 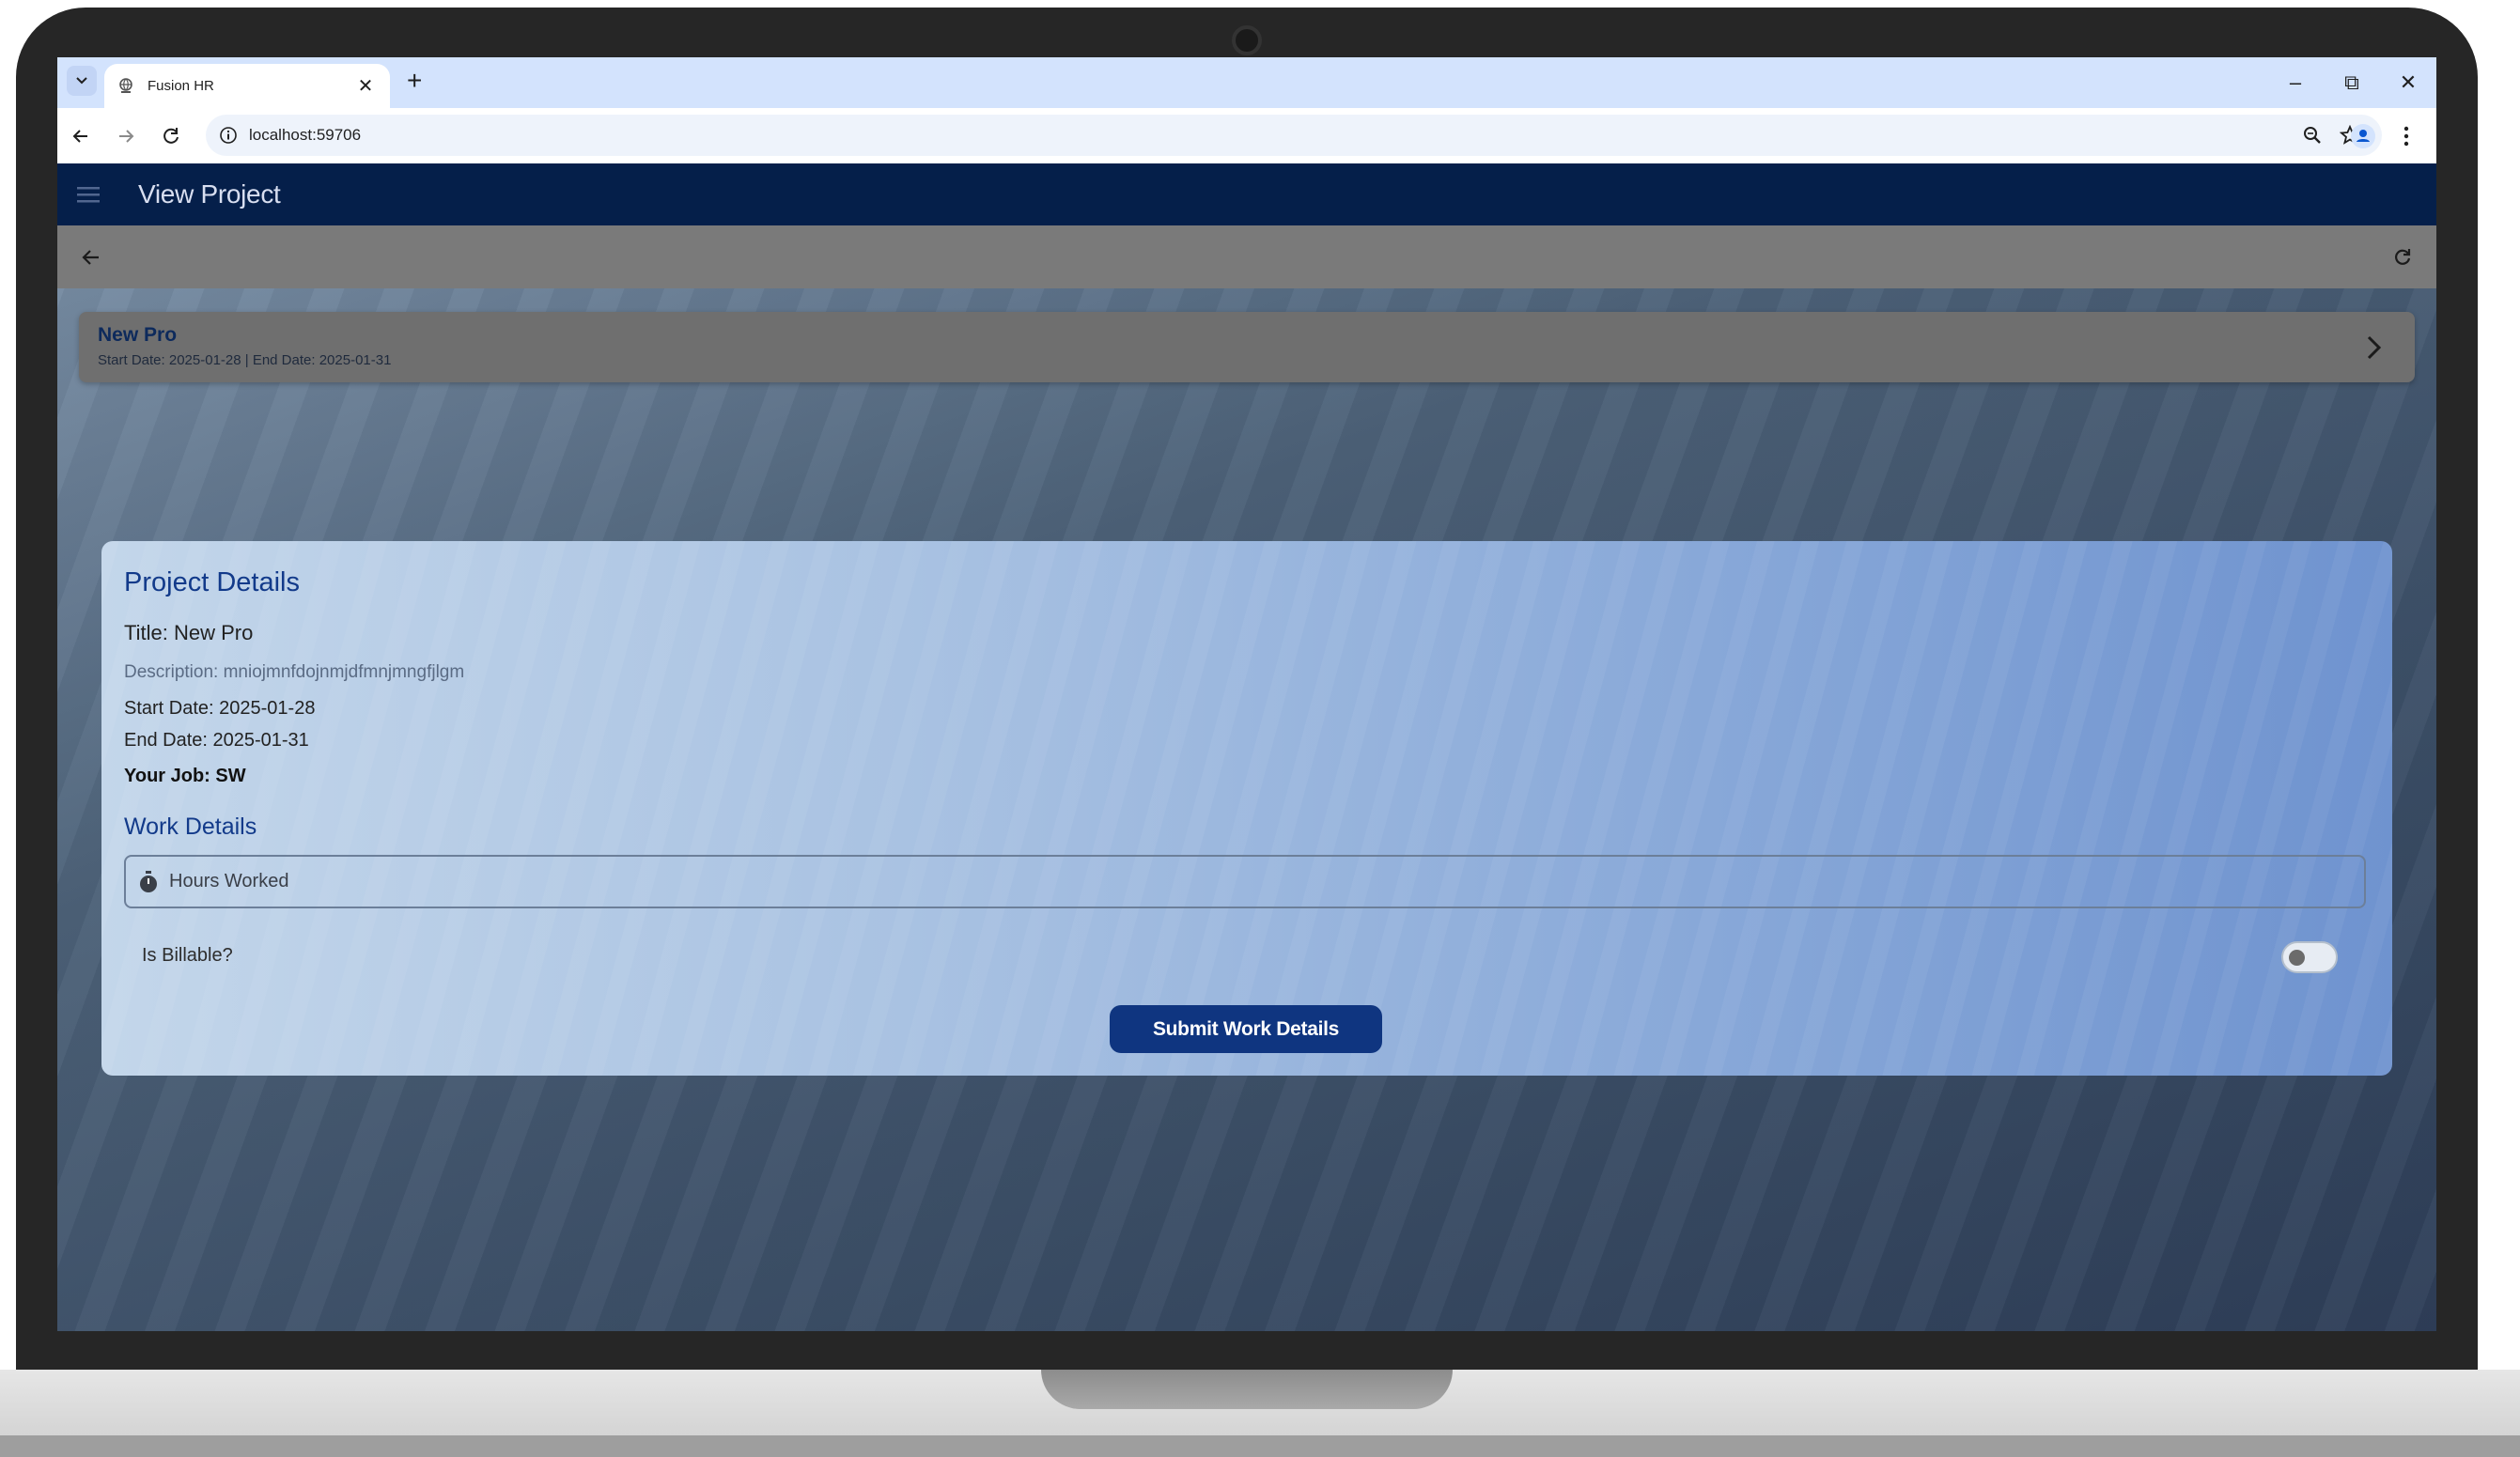 I want to click on sub-toolbar, so click(x=1246, y=256).